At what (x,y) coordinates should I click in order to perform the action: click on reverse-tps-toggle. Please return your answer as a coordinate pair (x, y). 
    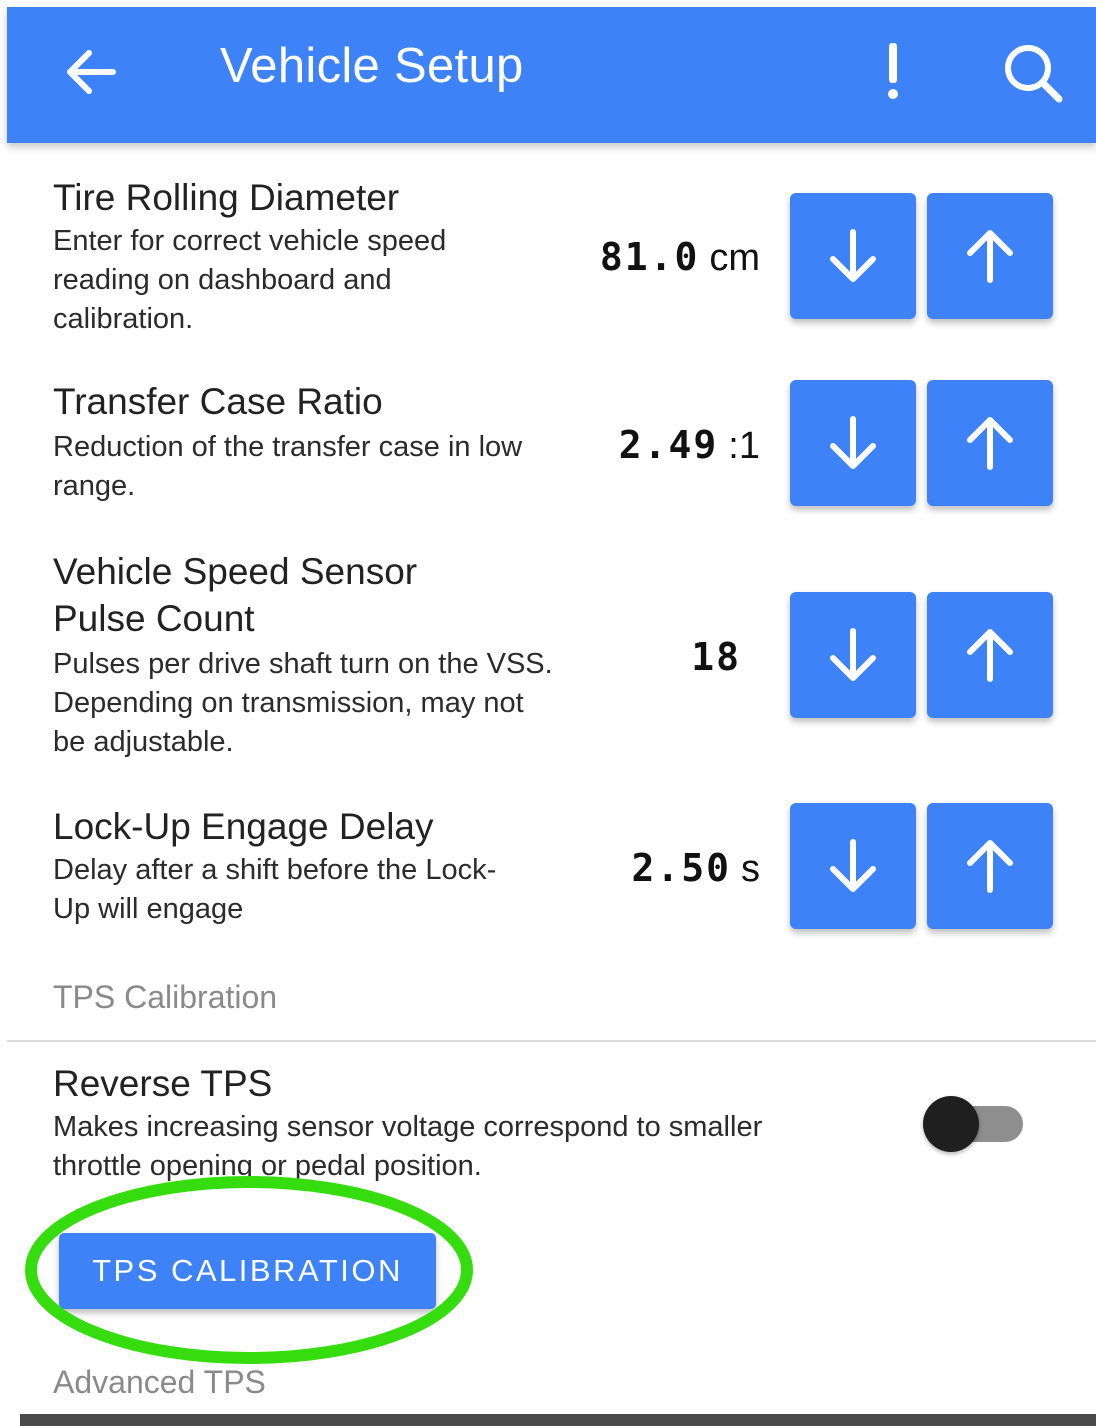
    Looking at the image, I should click on (974, 1124).